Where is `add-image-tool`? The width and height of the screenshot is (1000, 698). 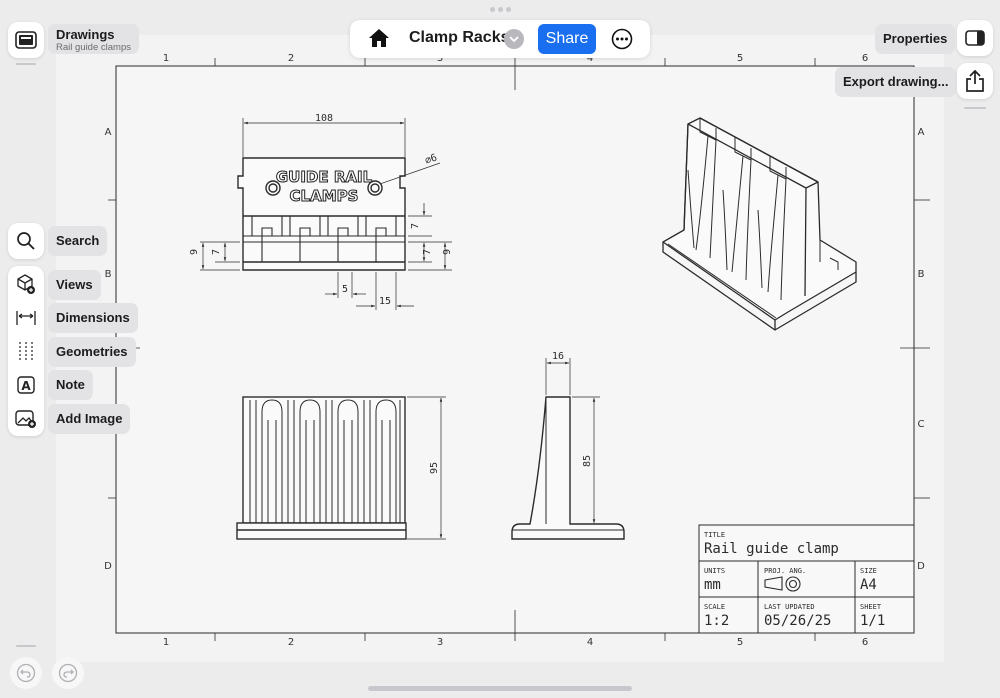
add-image-tool is located at coordinates (26, 419).